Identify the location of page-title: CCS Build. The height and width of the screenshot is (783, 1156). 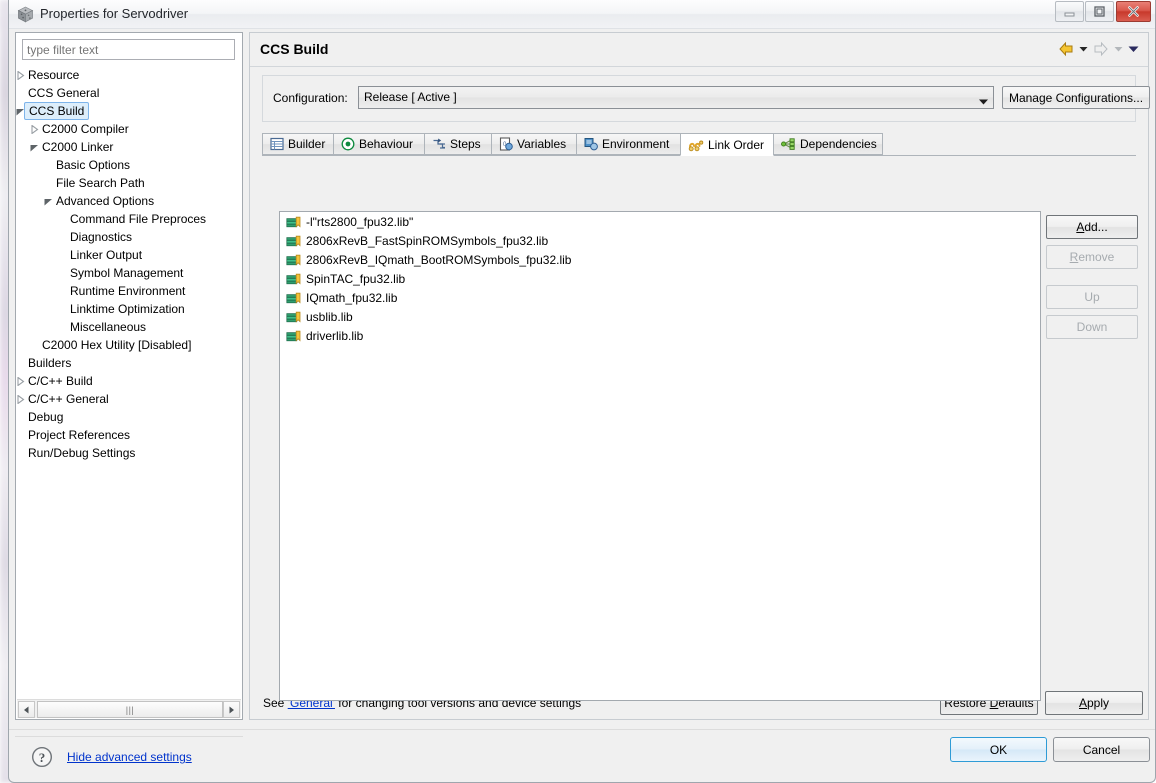
(294, 49).